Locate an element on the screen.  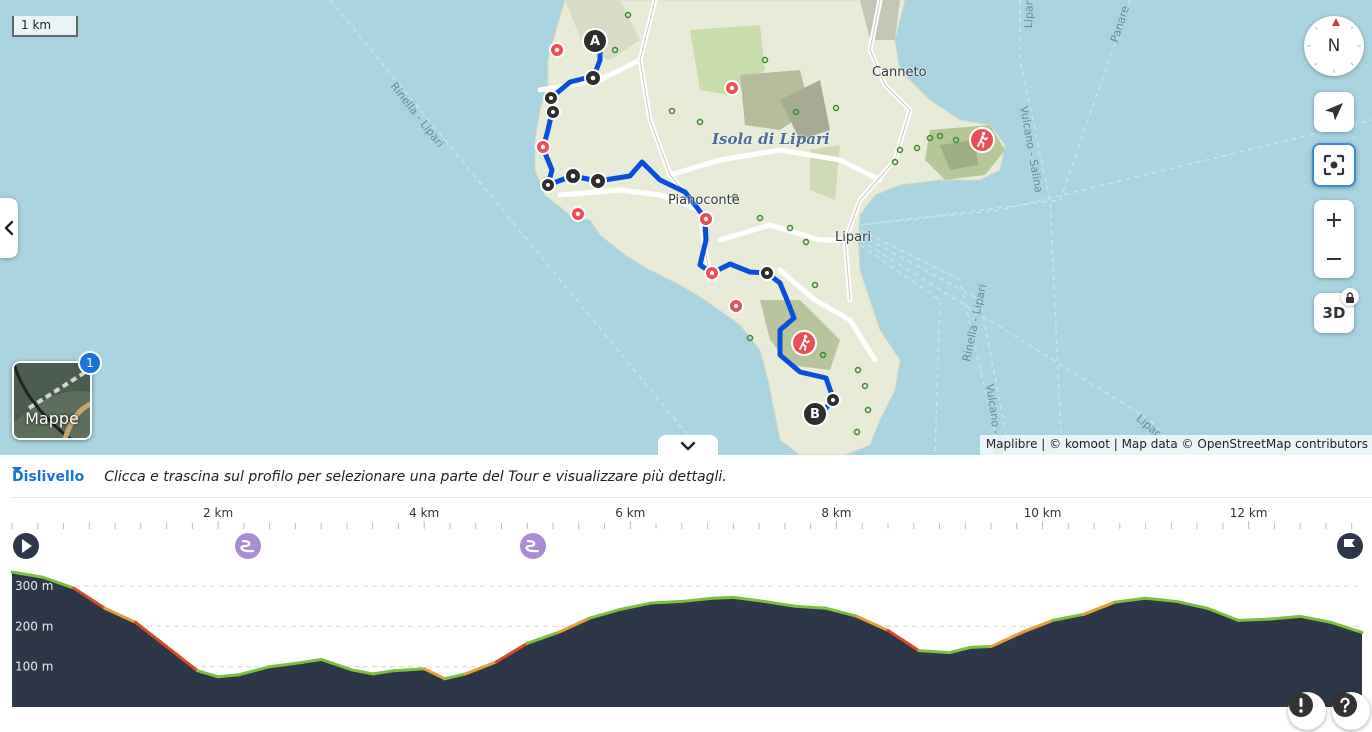
report-issue-button is located at coordinates (1307, 711).